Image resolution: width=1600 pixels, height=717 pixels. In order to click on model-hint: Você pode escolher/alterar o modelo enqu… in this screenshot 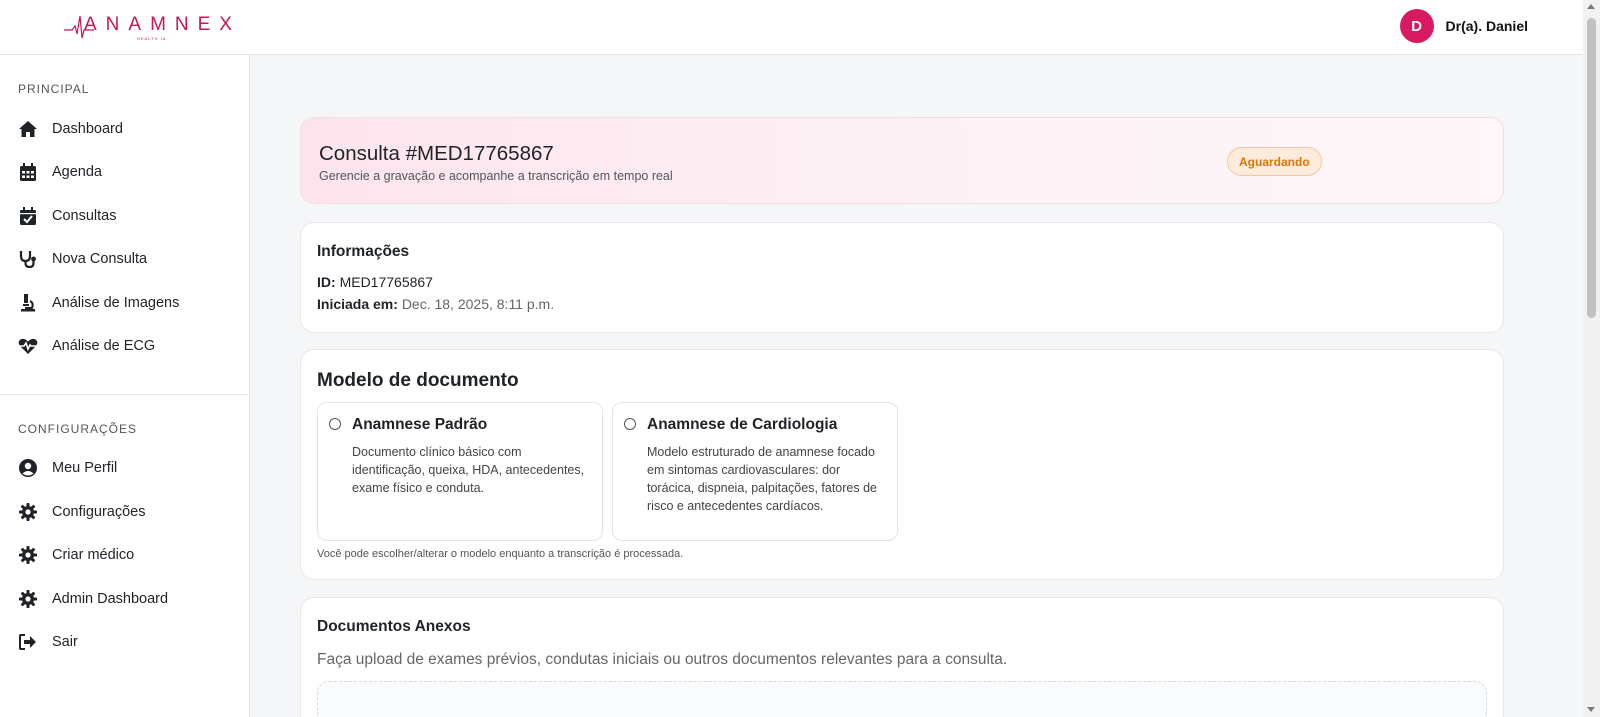, I will do `click(500, 554)`.